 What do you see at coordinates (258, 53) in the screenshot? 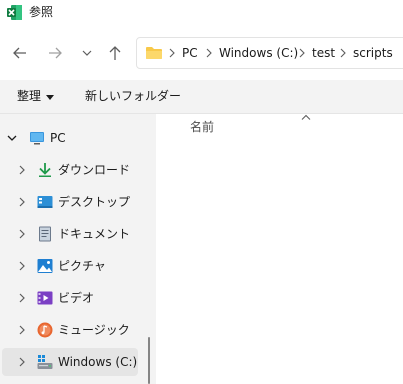
I see `breadcrumb-windows-c: Windows (C:)` at bounding box center [258, 53].